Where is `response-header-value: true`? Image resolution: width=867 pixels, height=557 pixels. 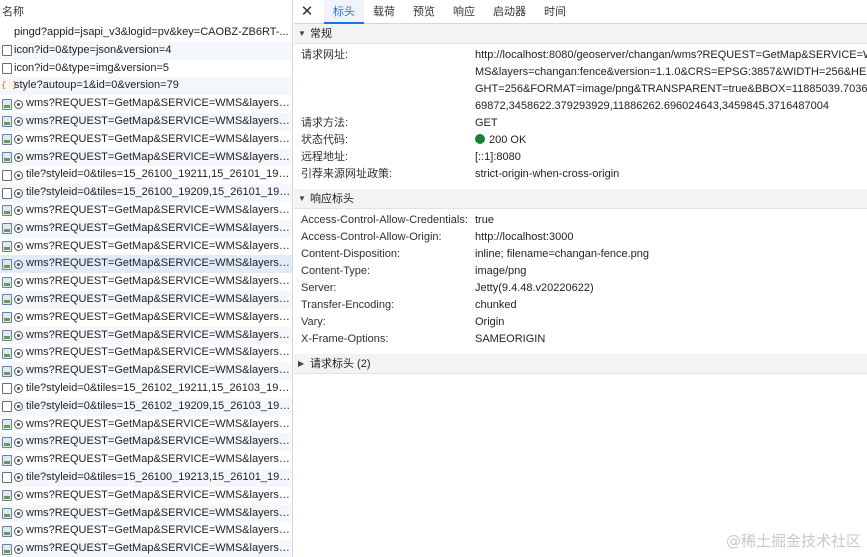 response-header-value: true is located at coordinates (671, 220).